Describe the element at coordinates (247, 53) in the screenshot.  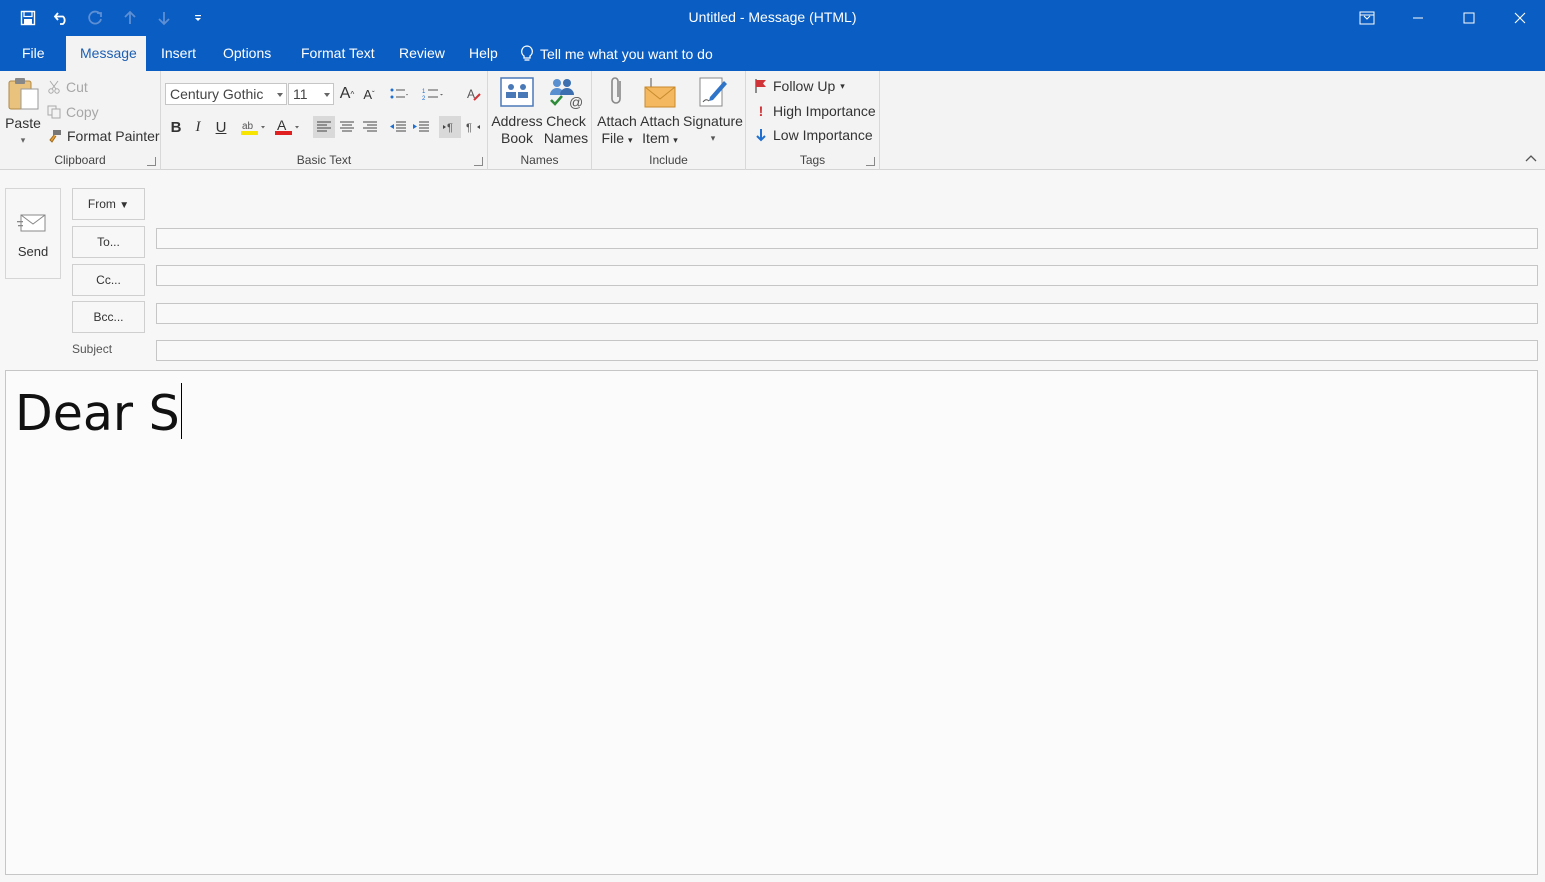
I see `tab-options: Options` at that location.